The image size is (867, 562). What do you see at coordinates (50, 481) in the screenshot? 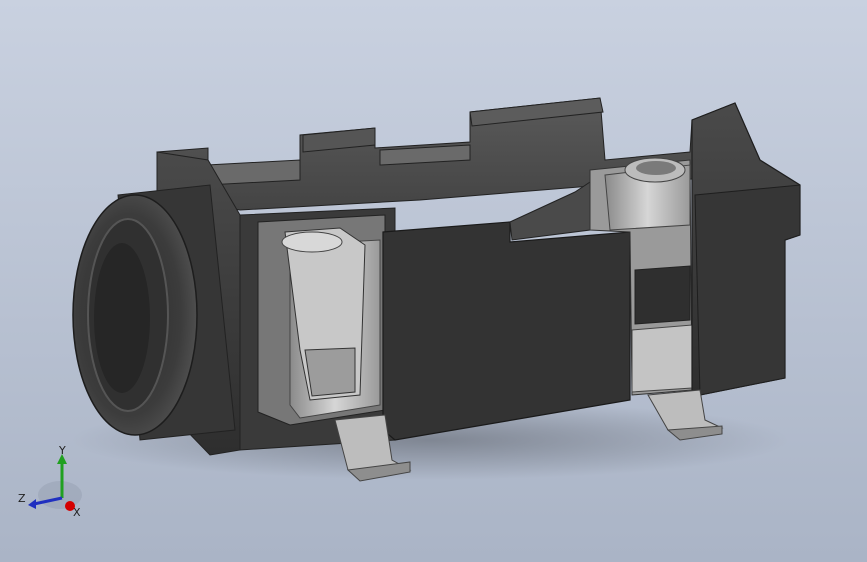
I see `orientation-triad: Y Z X` at bounding box center [50, 481].